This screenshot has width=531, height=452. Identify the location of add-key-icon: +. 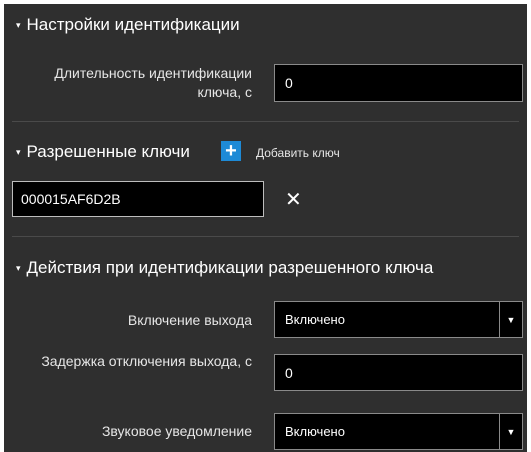
(231, 151).